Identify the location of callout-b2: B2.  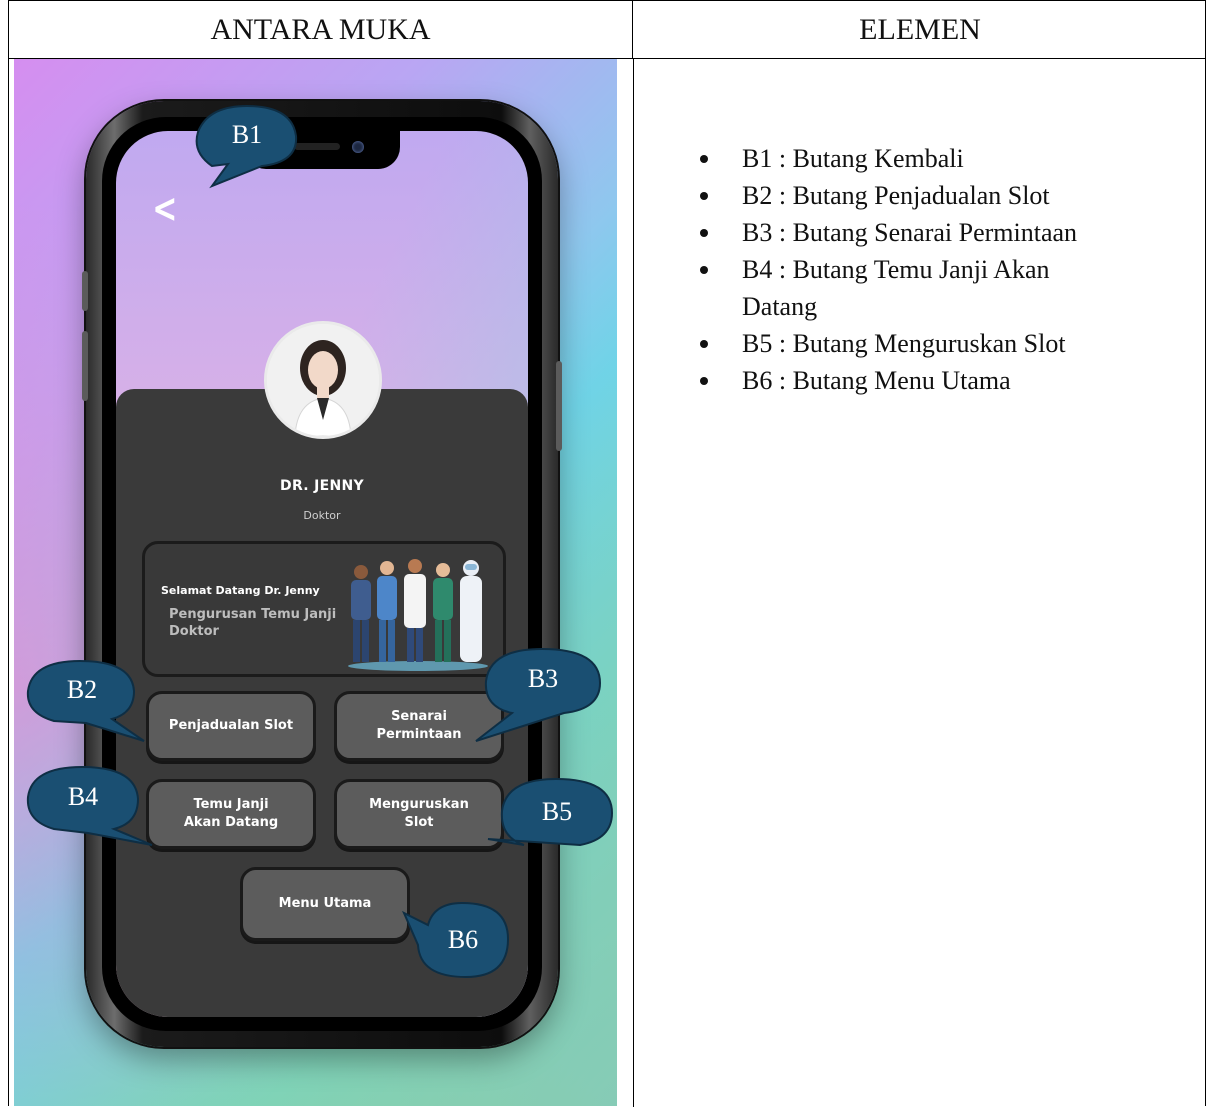
(89, 703).